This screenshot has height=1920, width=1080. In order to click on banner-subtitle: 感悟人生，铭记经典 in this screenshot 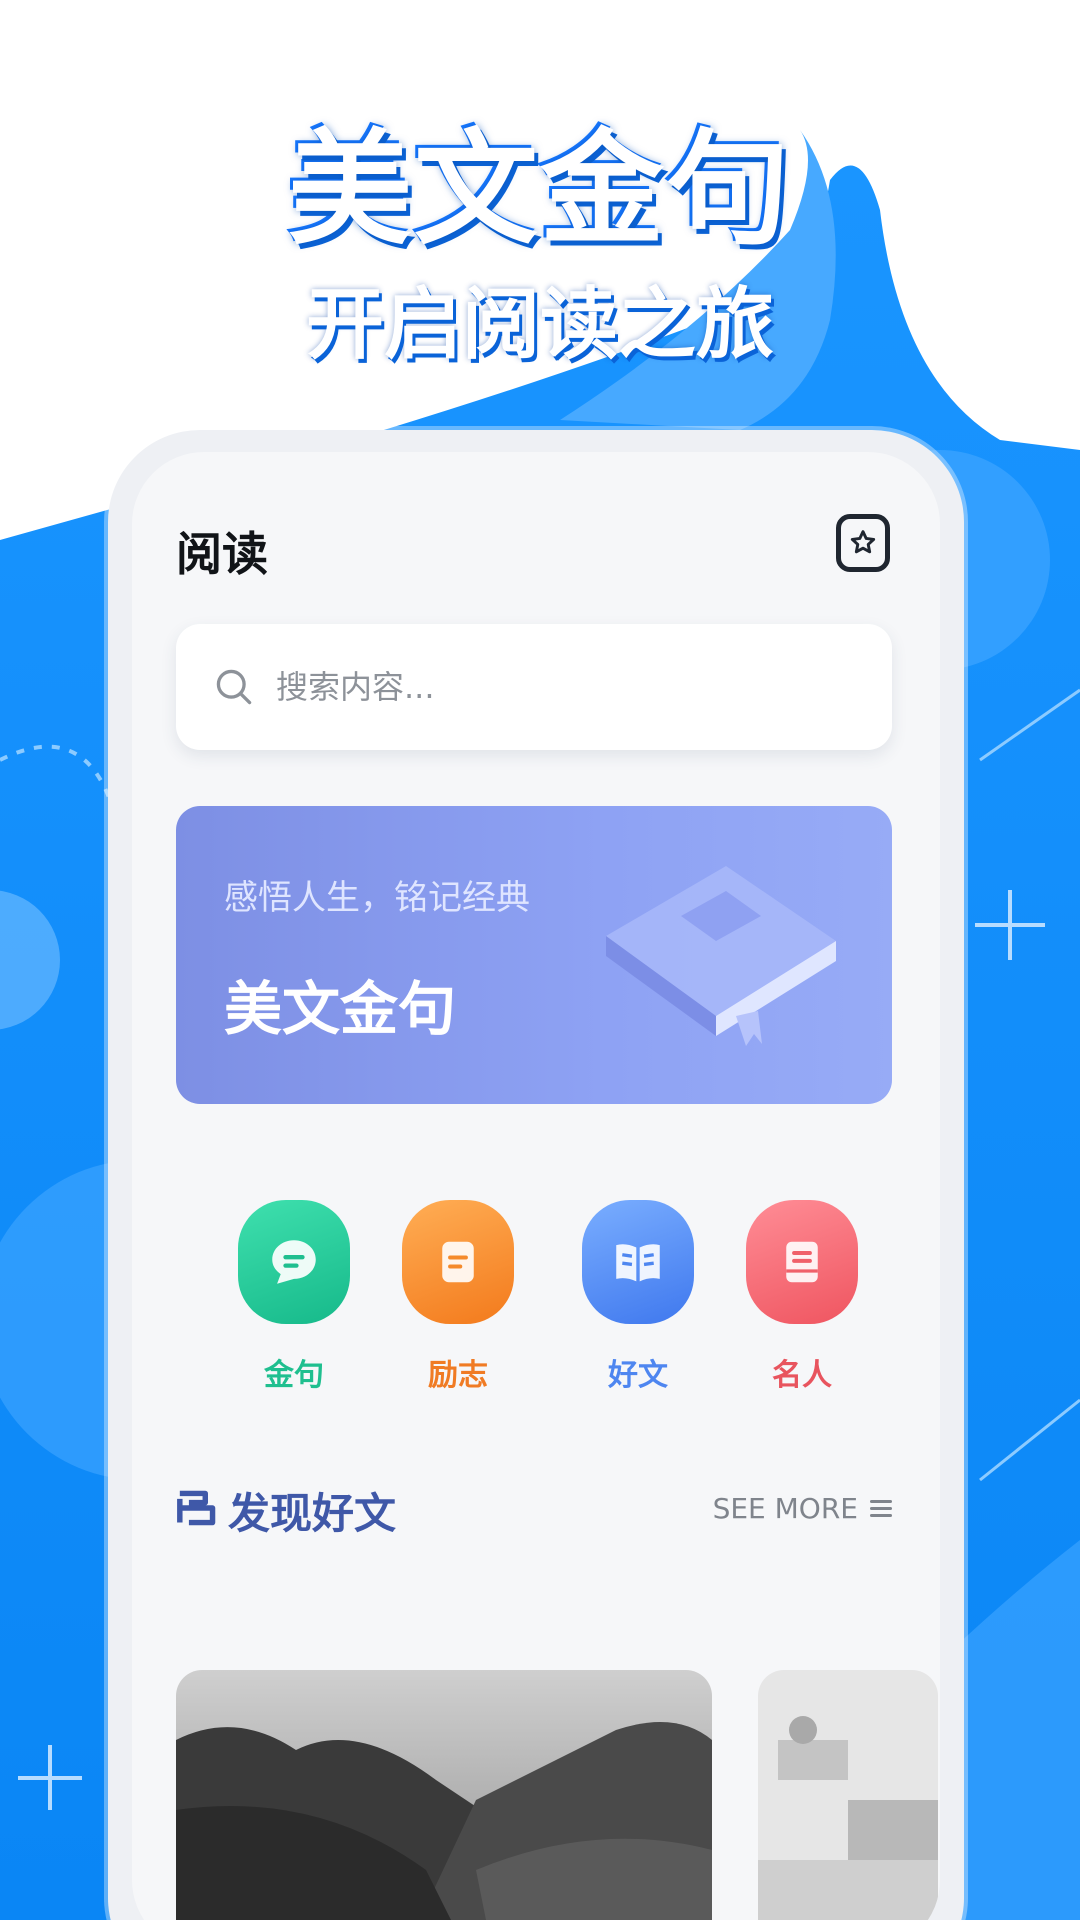, I will do `click(377, 898)`.